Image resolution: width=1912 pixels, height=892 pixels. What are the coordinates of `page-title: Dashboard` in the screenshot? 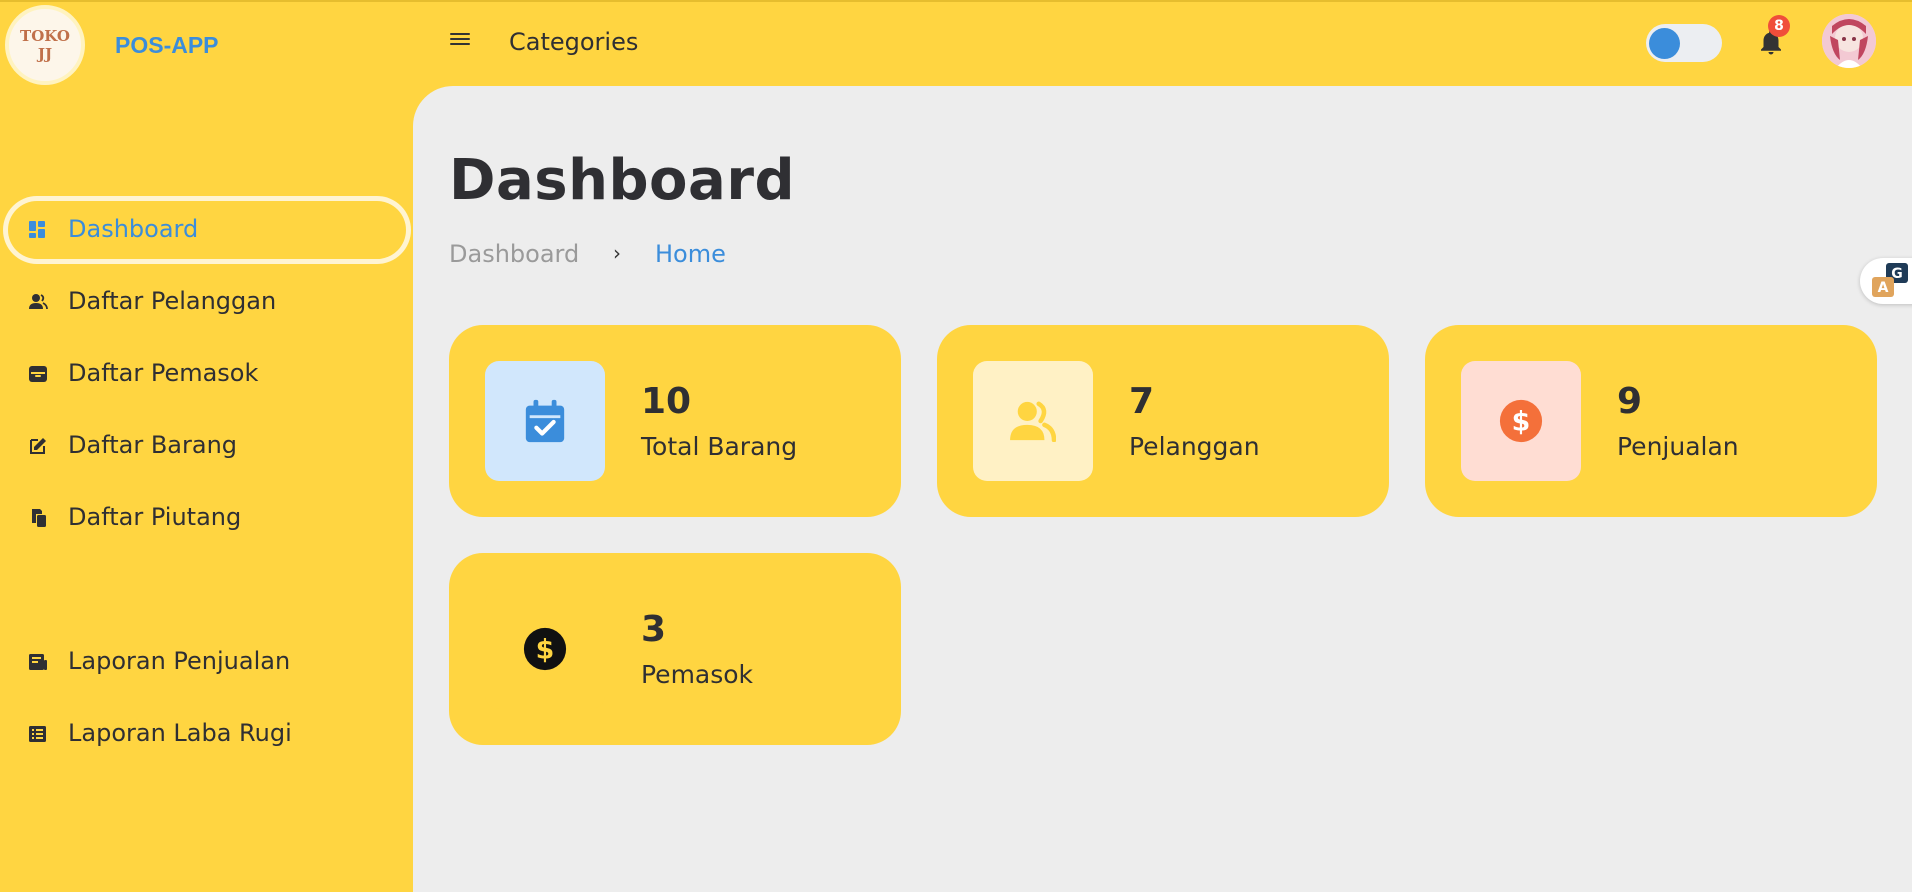 It's located at (622, 180).